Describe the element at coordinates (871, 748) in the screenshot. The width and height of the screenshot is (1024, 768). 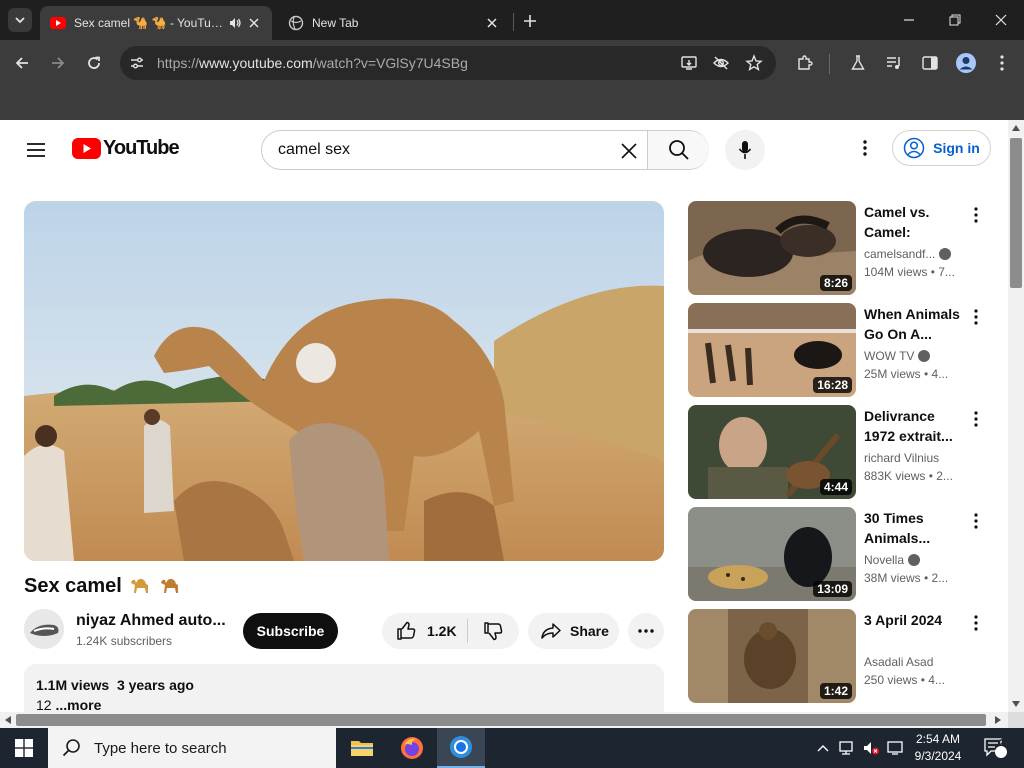
I see `volume-button` at that location.